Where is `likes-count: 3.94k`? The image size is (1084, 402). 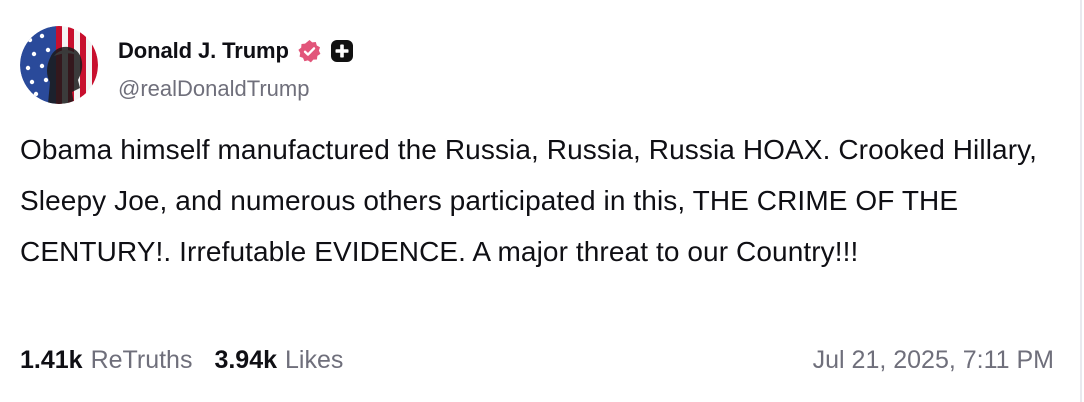 likes-count: 3.94k is located at coordinates (246, 359).